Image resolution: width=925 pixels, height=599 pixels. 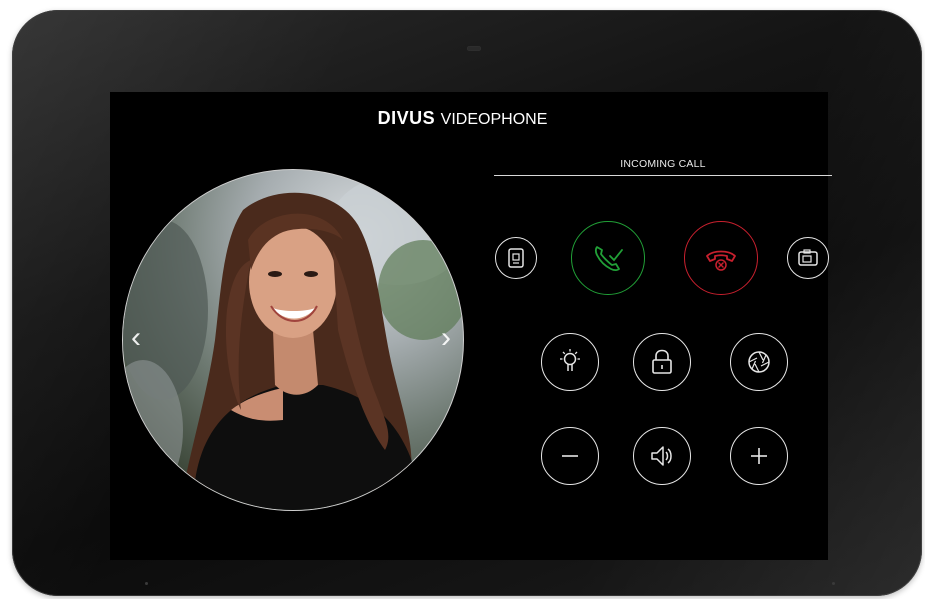 What do you see at coordinates (146, 583) in the screenshot?
I see `status-led-left` at bounding box center [146, 583].